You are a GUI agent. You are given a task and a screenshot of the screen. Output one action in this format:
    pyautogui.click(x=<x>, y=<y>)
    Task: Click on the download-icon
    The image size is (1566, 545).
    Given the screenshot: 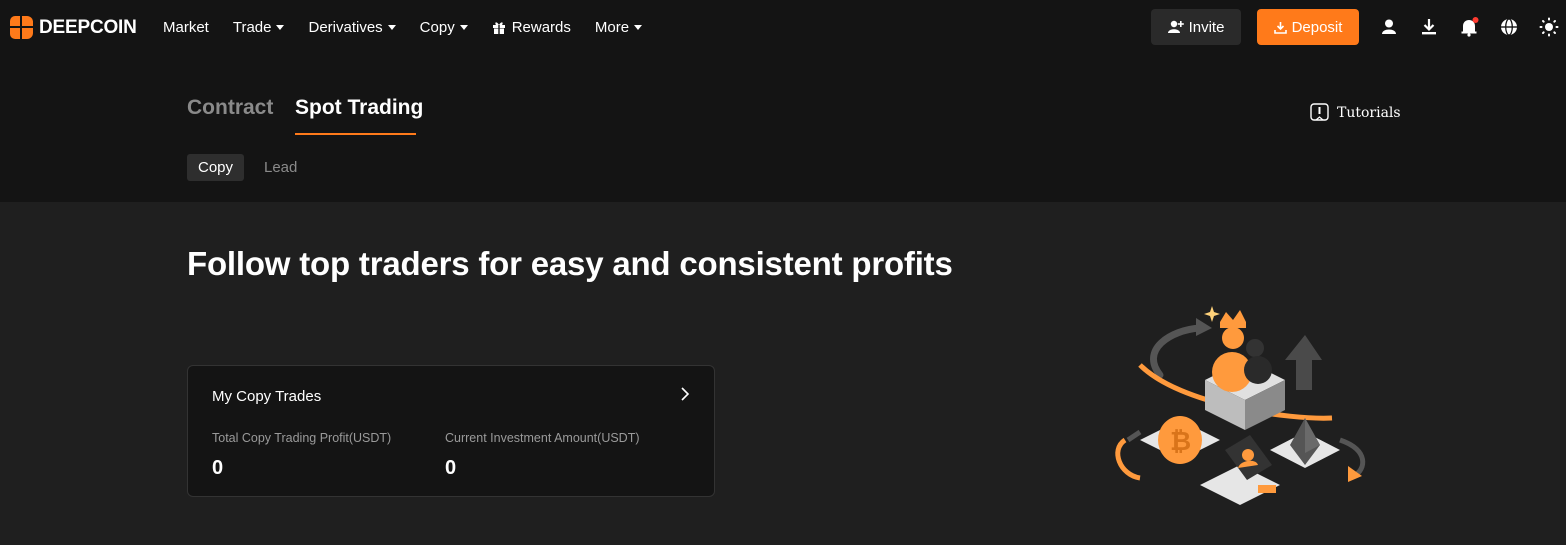 What is the action you would take?
    pyautogui.click(x=1429, y=27)
    